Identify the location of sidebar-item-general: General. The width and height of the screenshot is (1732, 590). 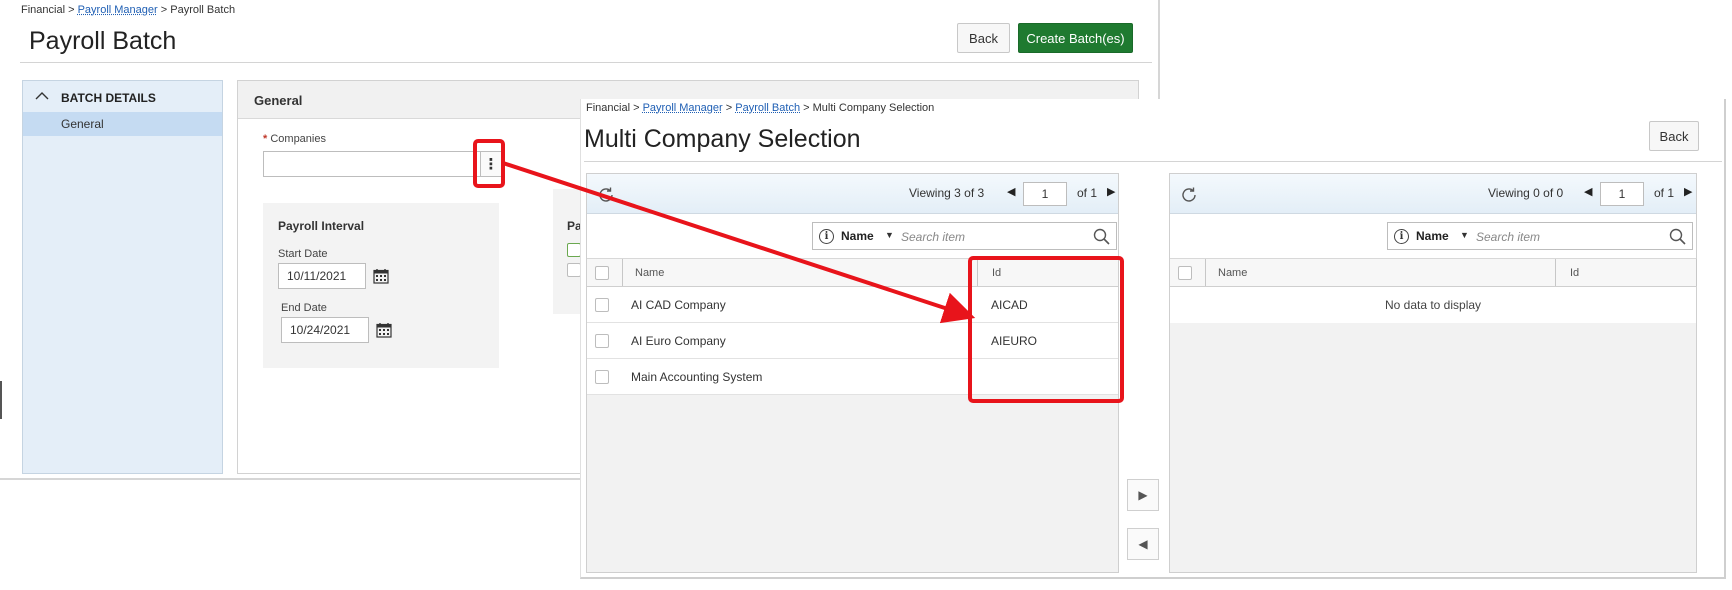
(122, 124).